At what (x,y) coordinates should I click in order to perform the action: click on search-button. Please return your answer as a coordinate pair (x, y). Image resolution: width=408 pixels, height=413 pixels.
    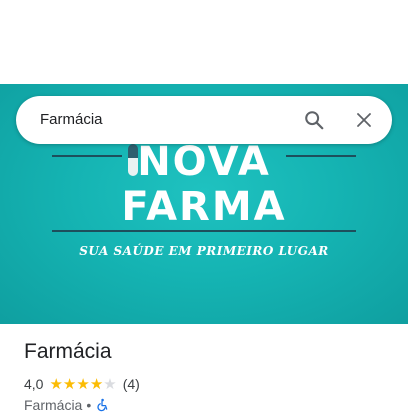
    Looking at the image, I should click on (314, 120).